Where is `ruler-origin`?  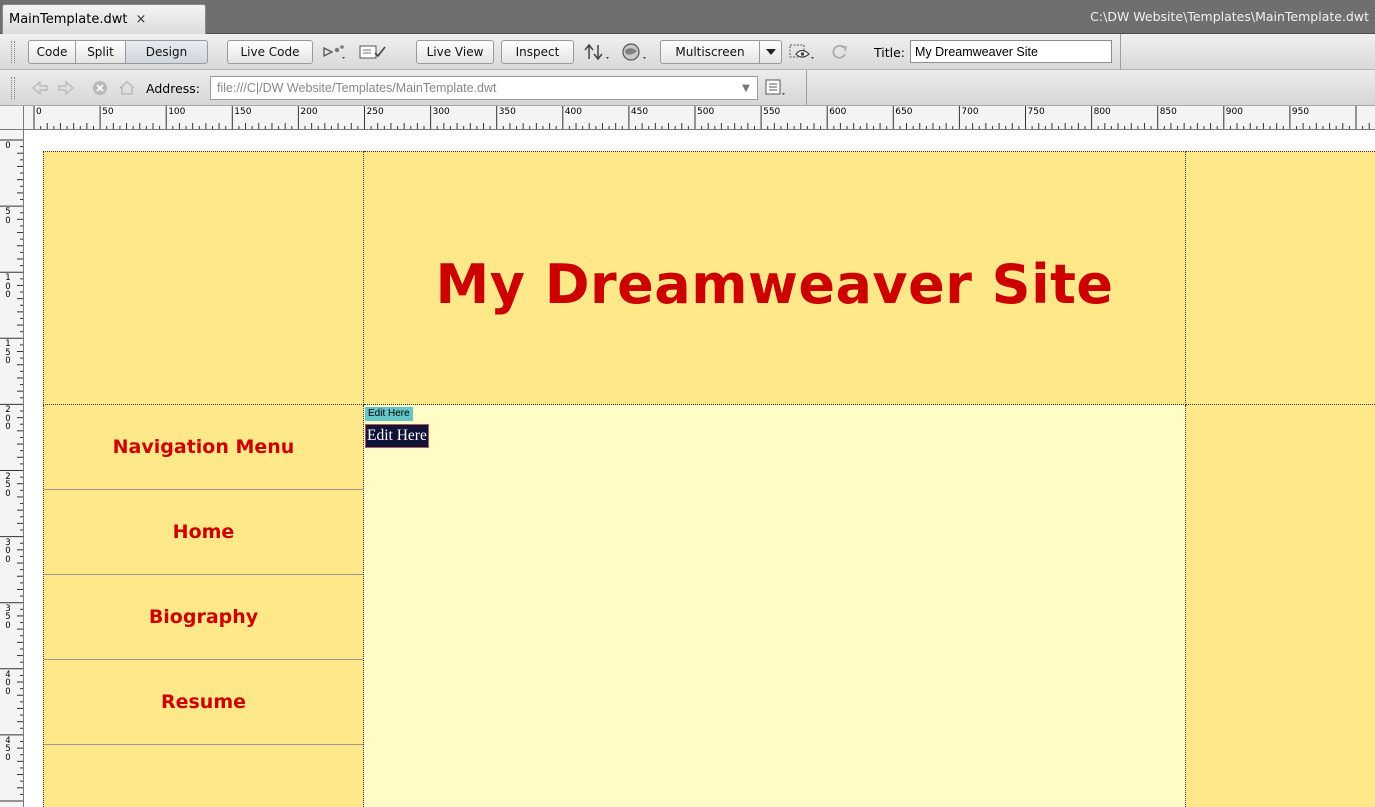 ruler-origin is located at coordinates (12, 118).